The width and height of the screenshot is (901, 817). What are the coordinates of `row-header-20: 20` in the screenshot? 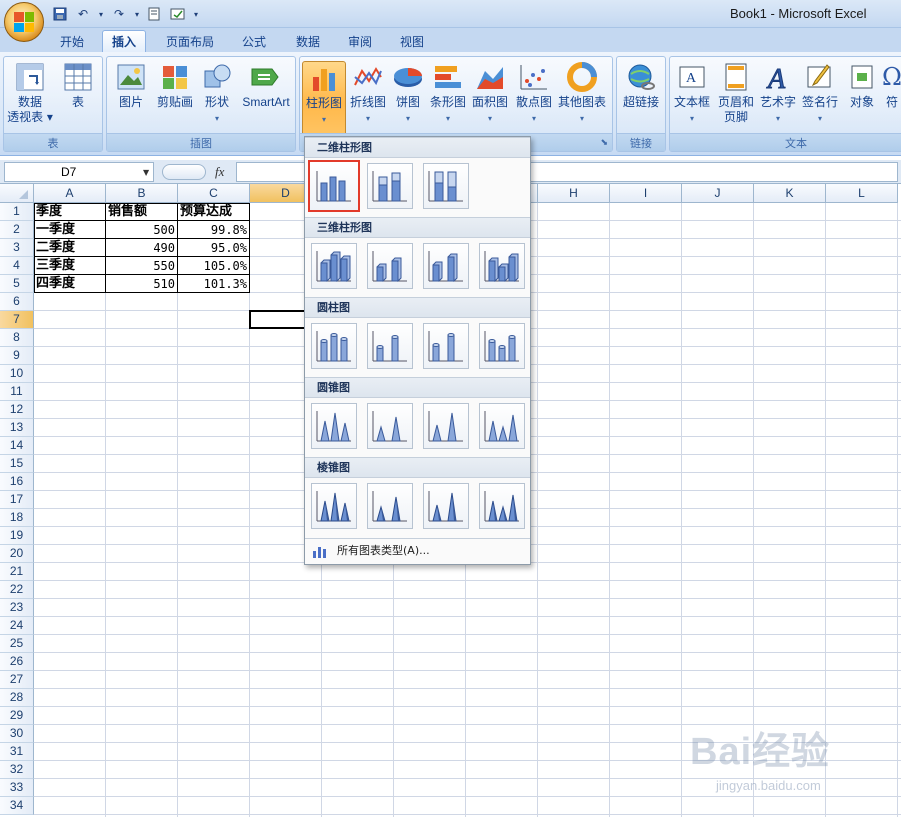 It's located at (17, 554).